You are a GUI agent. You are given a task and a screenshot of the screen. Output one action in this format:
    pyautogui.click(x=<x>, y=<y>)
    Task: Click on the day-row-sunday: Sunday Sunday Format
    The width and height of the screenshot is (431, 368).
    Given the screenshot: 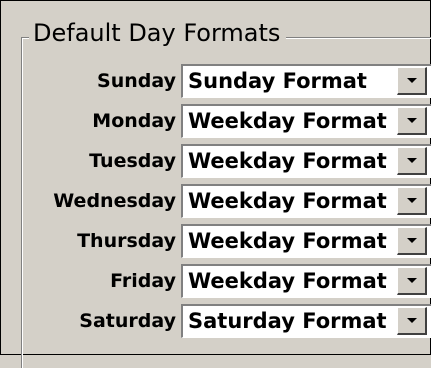 What is the action you would take?
    pyautogui.click(x=216, y=81)
    